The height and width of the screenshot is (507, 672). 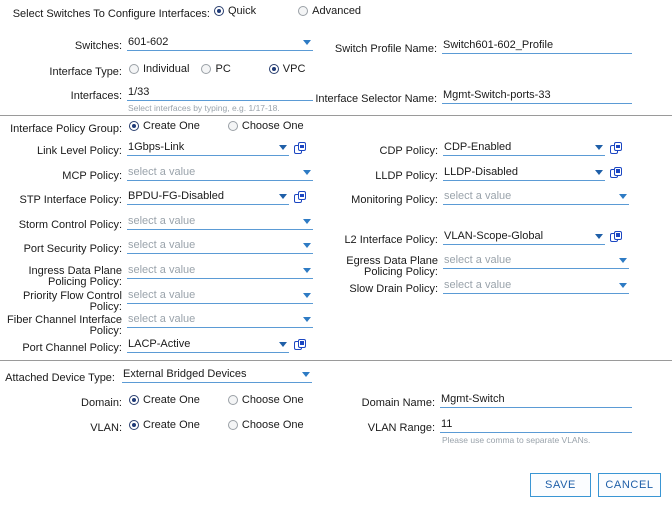 I want to click on vlan-label: VLAN:, so click(x=106, y=428).